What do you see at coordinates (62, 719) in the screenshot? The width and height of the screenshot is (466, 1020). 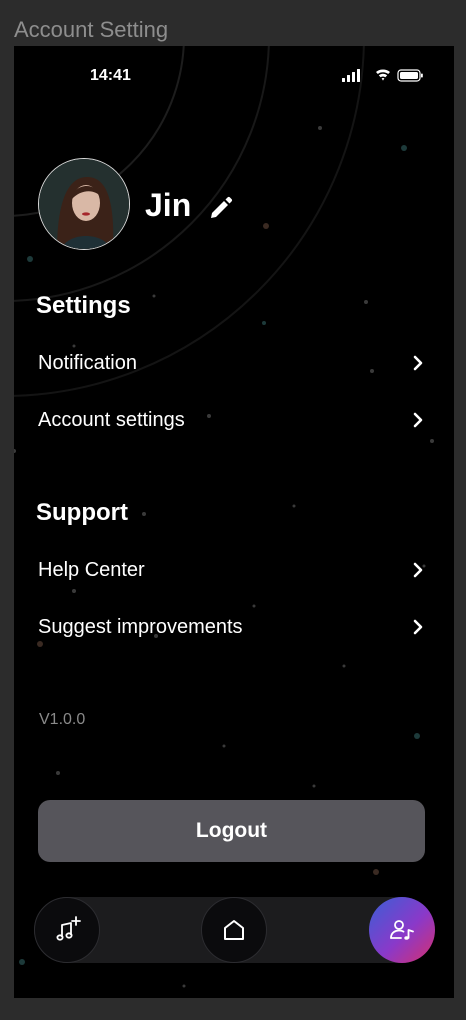 I see `app-version: V1.0.0` at bounding box center [62, 719].